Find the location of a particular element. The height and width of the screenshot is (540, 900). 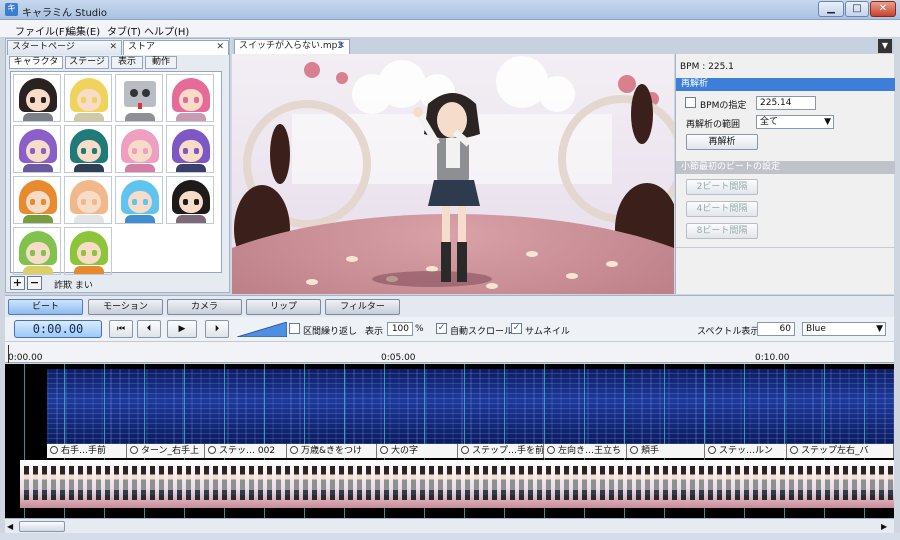

remove-character-button: − is located at coordinates (34, 283).